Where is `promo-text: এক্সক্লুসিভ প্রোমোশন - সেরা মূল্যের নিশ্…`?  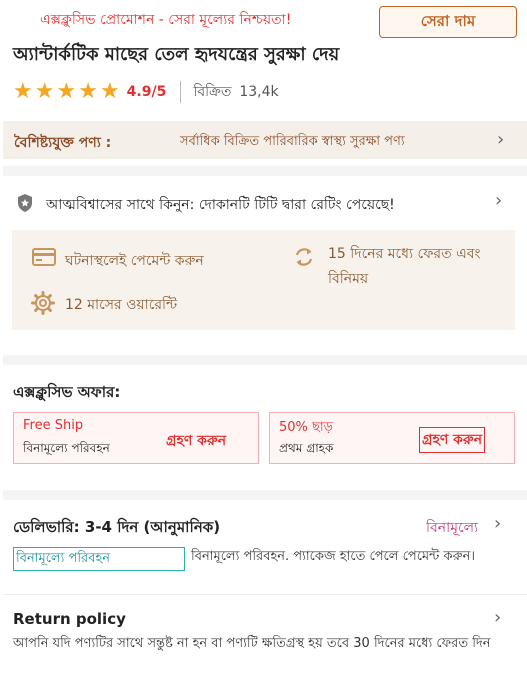
promo-text: এক্সক্লুসিভ প্রোমোশন - সেরা মূল্যের নিশ্… is located at coordinates (166, 20).